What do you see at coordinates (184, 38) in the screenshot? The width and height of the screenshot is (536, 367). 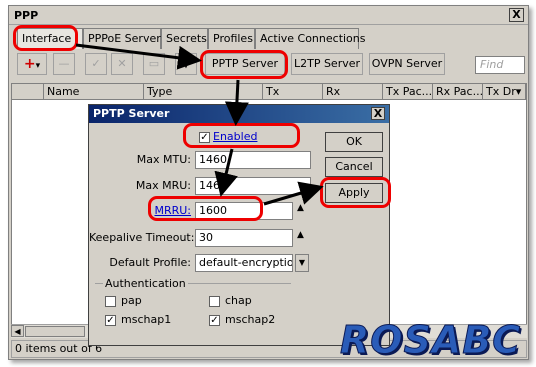 I see `tab-secrets: Secrets` at bounding box center [184, 38].